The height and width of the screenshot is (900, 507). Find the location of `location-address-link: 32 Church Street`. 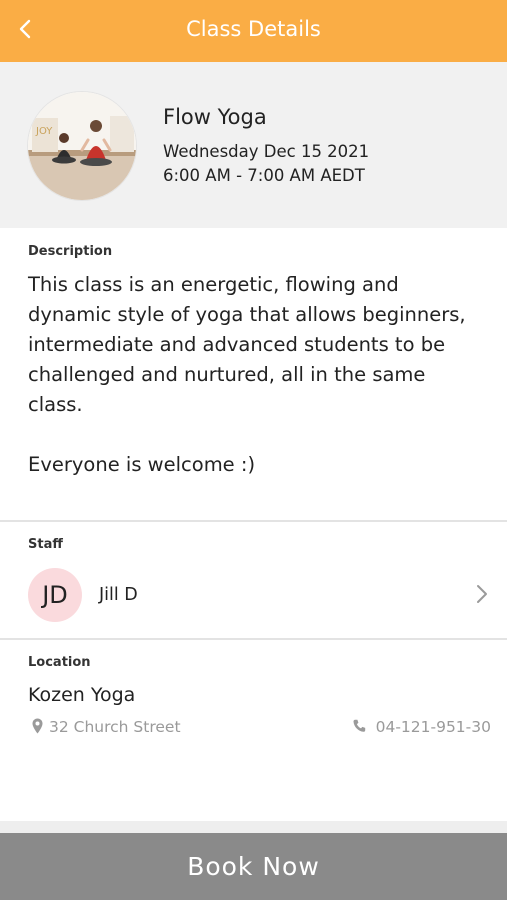

location-address-link: 32 Church Street is located at coordinates (106, 728).